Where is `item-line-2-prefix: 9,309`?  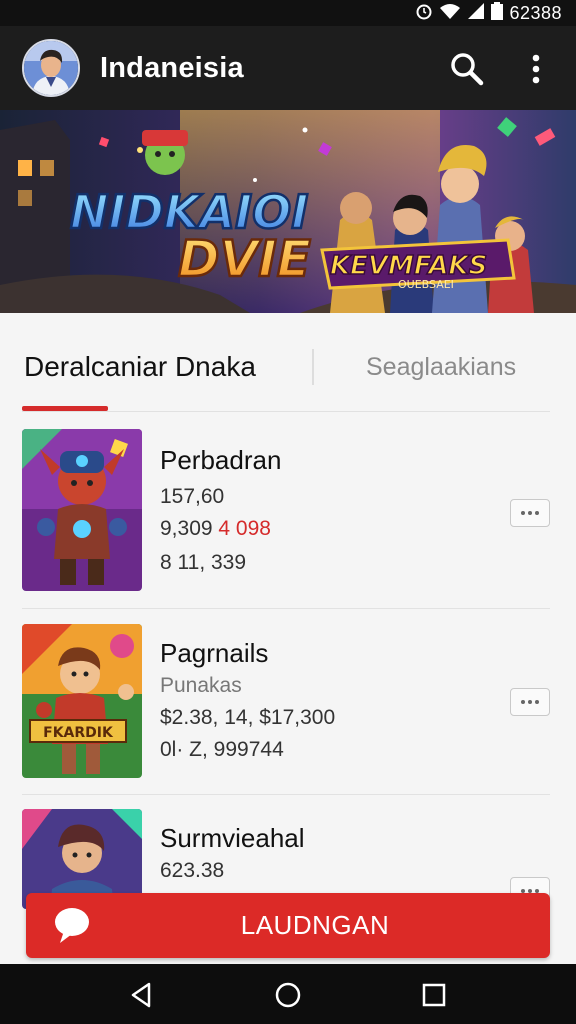 item-line-2-prefix: 9,309 is located at coordinates (186, 528).